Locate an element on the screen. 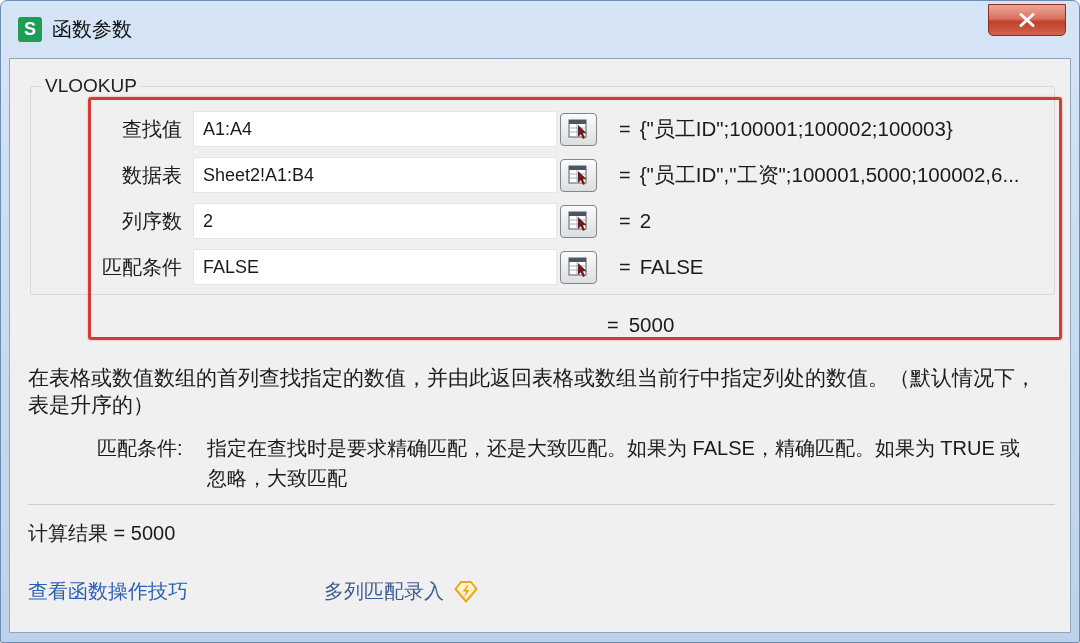 The image size is (1080, 643). diamond-bolt-icon is located at coordinates (466, 591).